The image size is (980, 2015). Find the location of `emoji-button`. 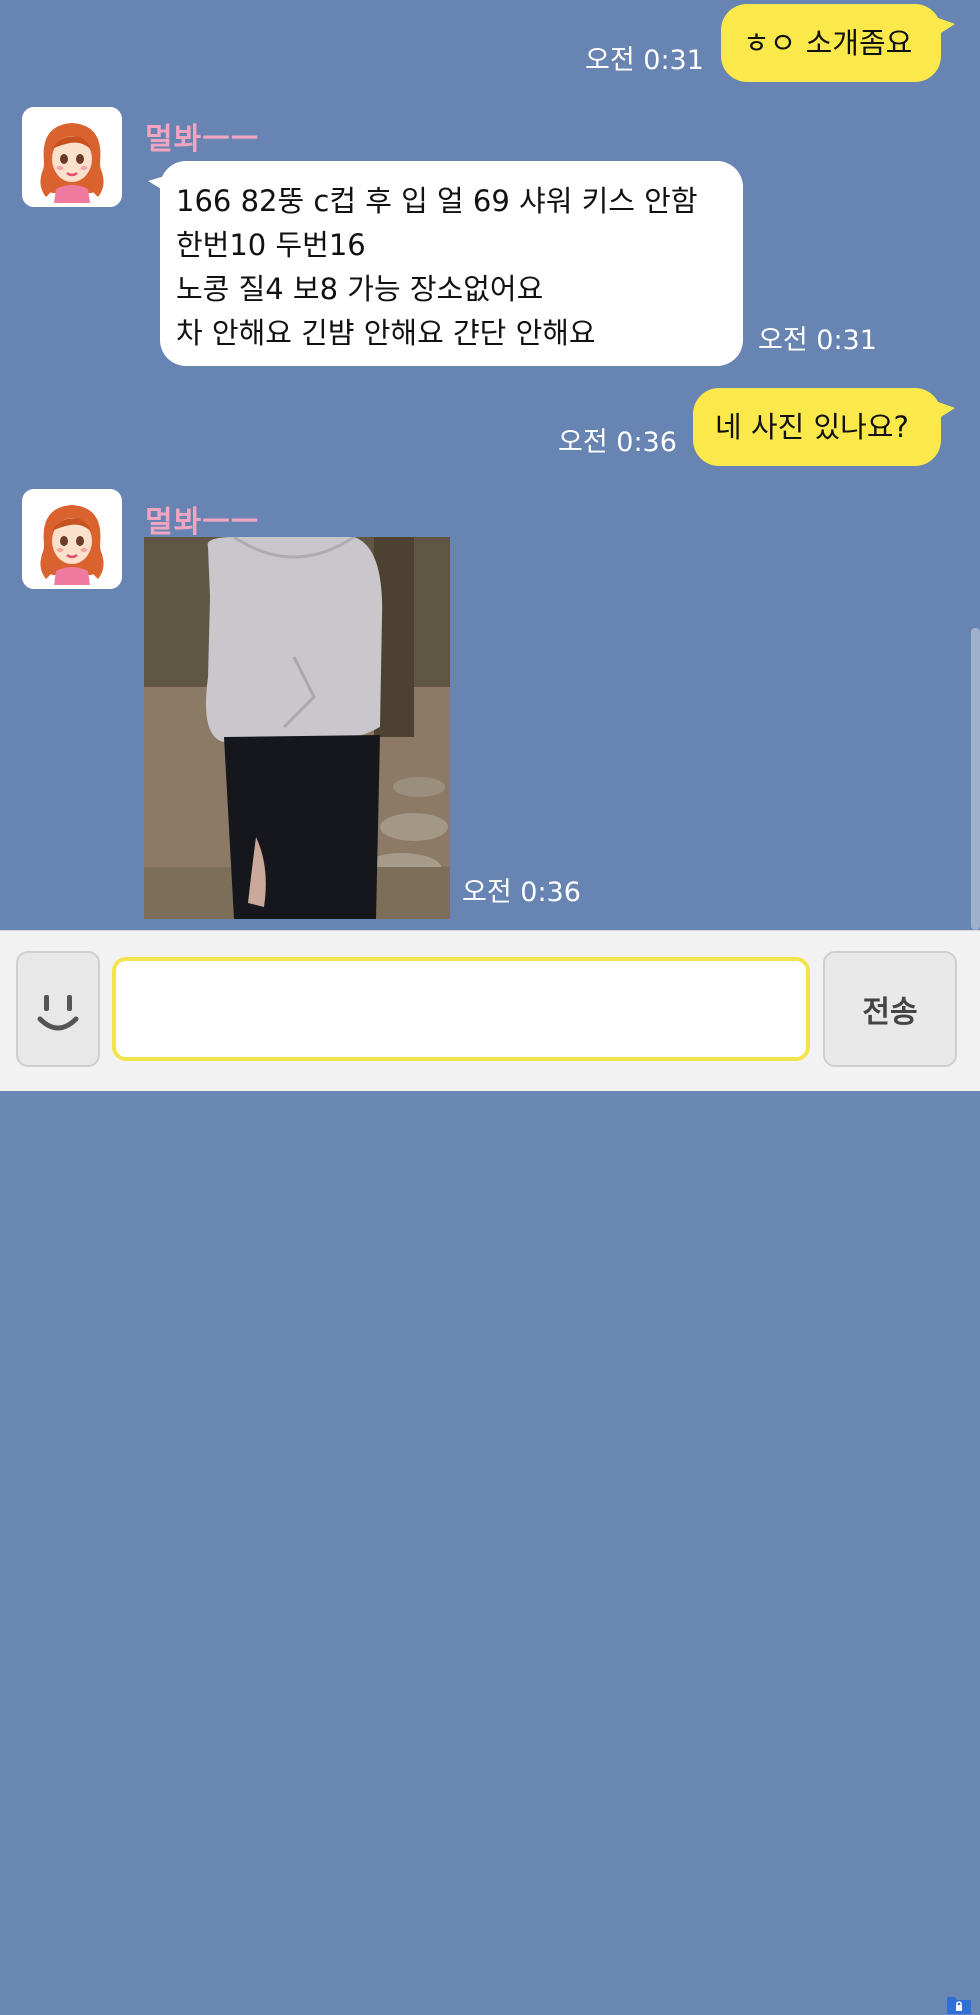

emoji-button is located at coordinates (58, 1009).